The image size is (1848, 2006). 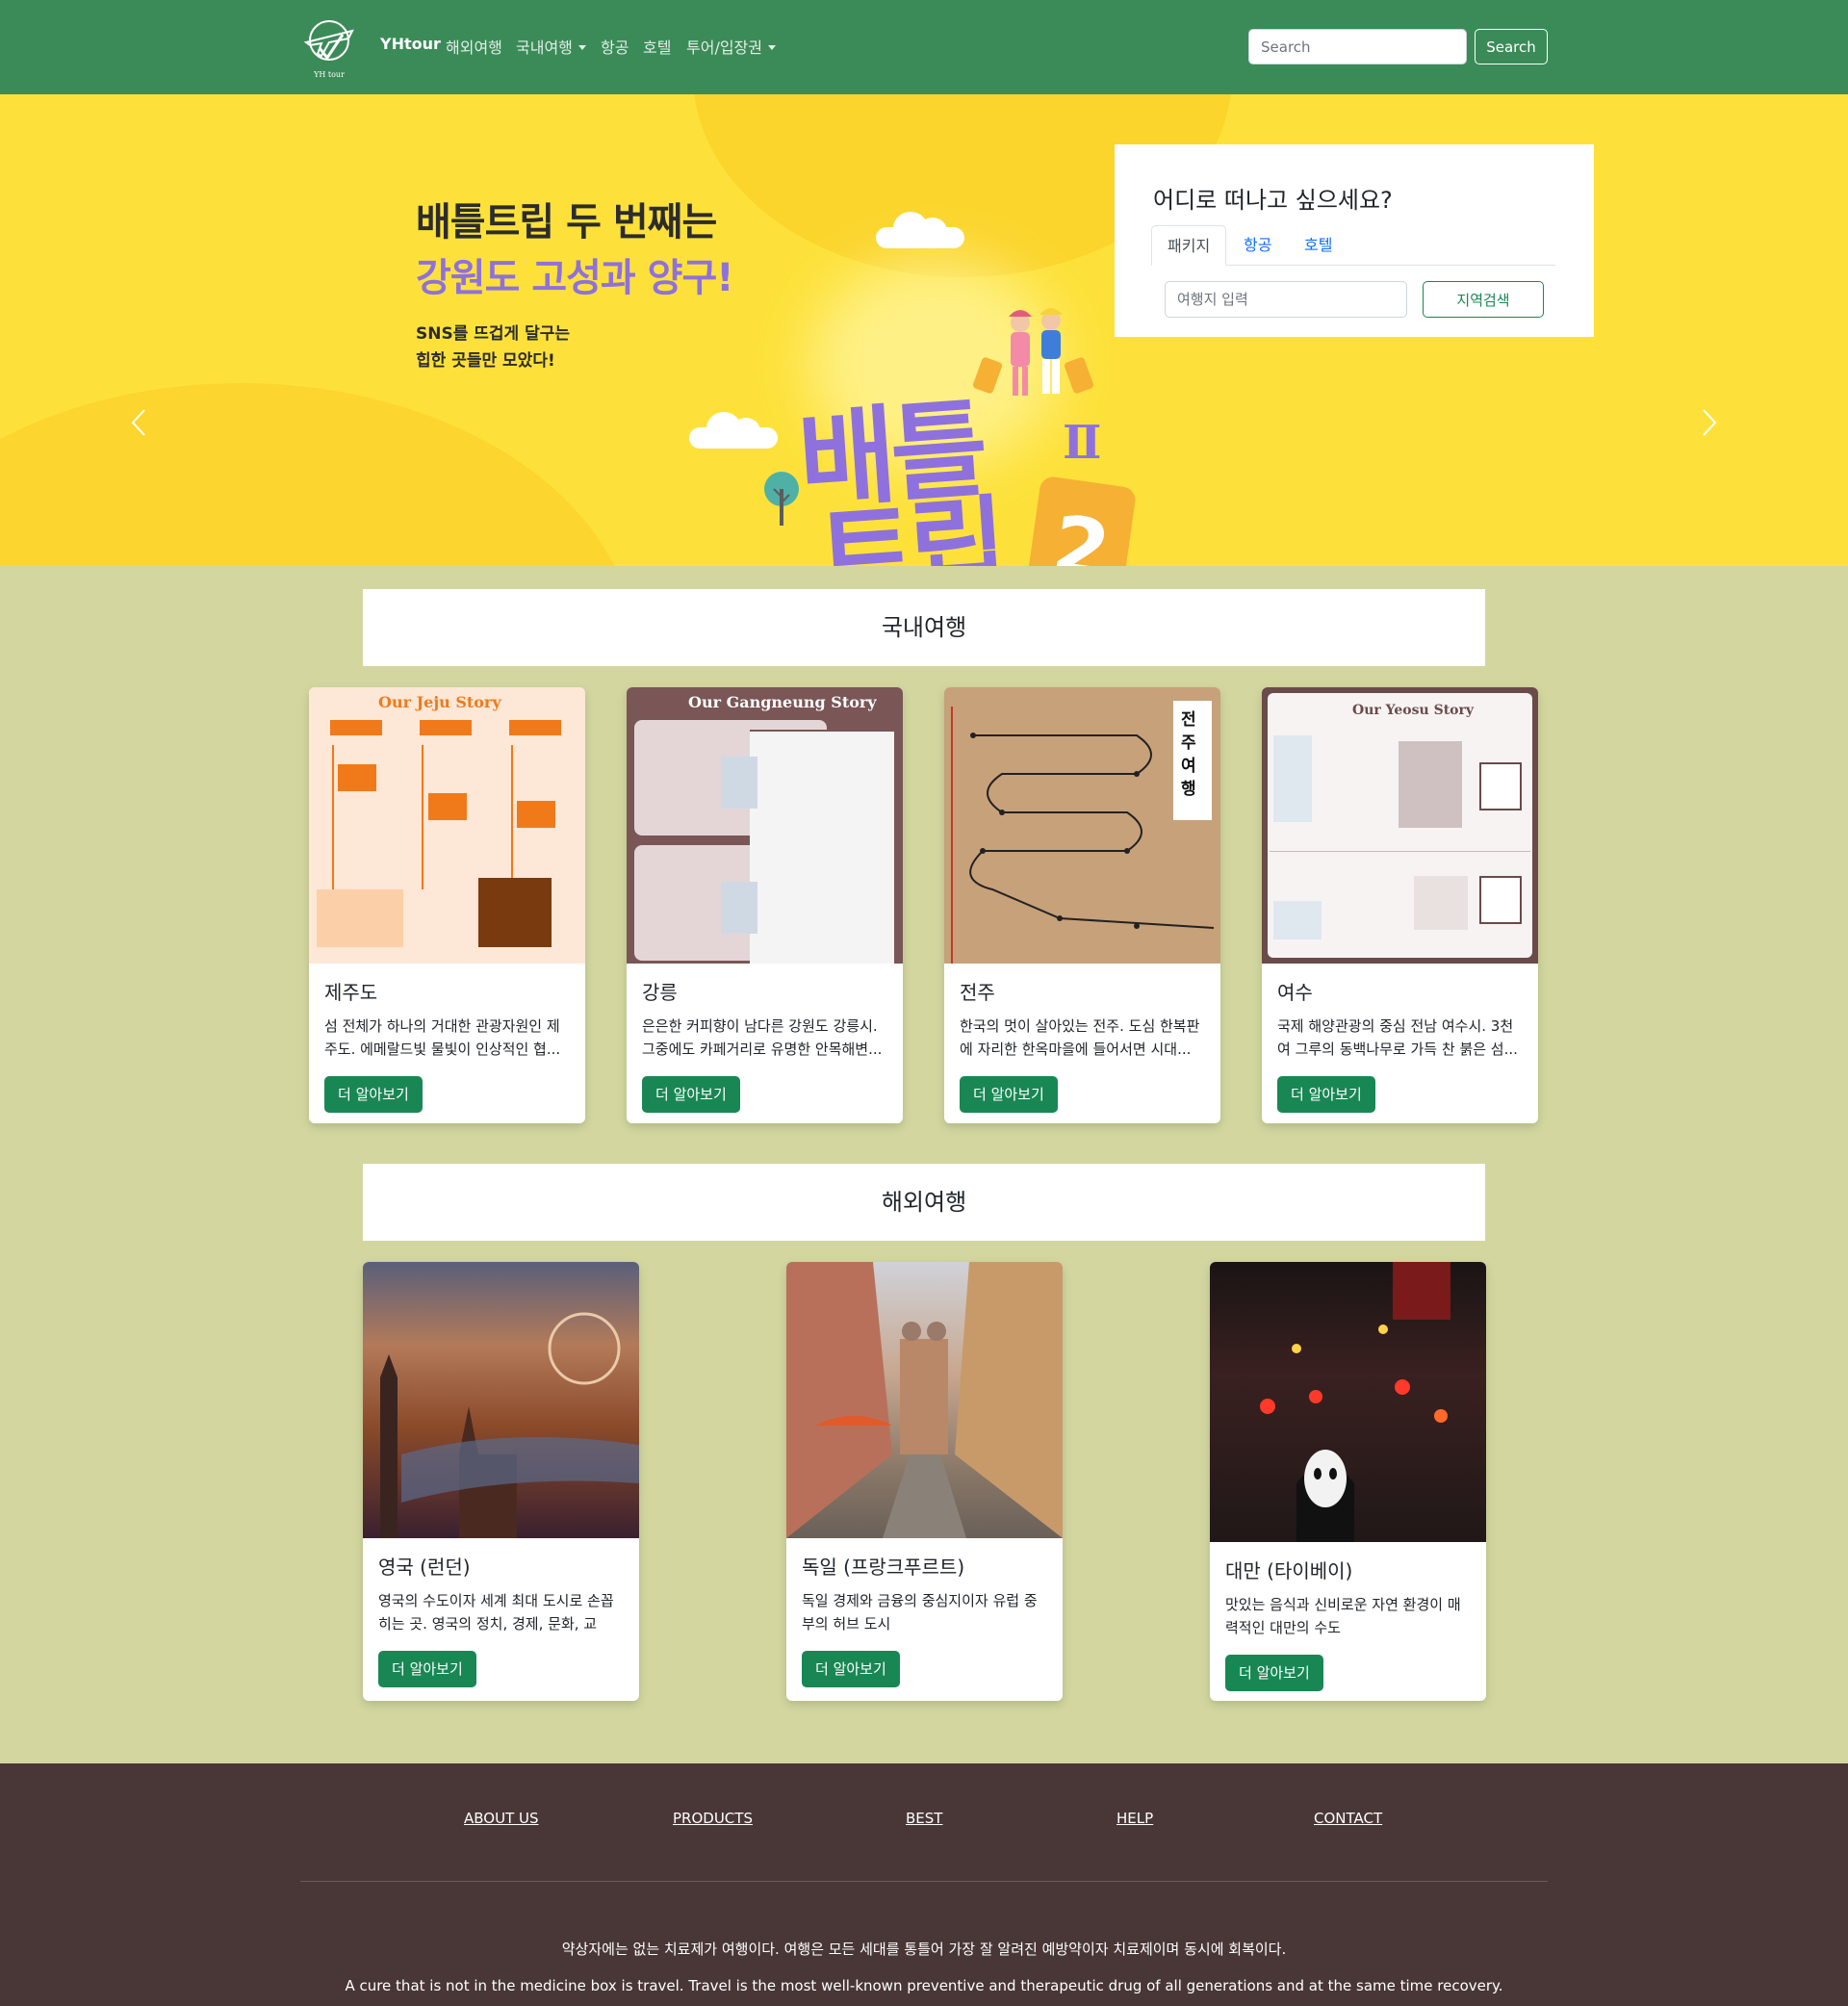 What do you see at coordinates (772, 47) in the screenshot?
I see `caret-down-icon` at bounding box center [772, 47].